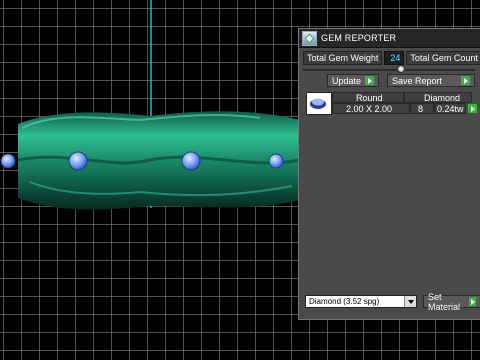 The image size is (480, 360). I want to click on gem-thumbnail, so click(319, 103).